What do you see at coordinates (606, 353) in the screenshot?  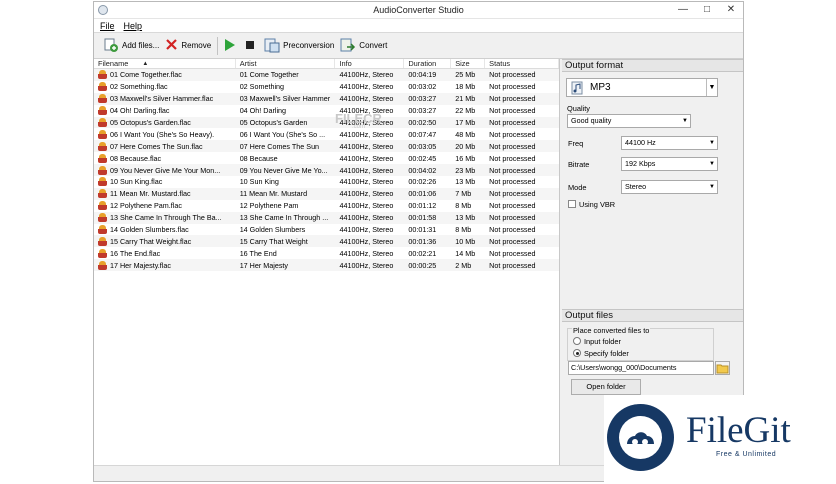 I see `specify-folder-label: Specify folder` at bounding box center [606, 353].